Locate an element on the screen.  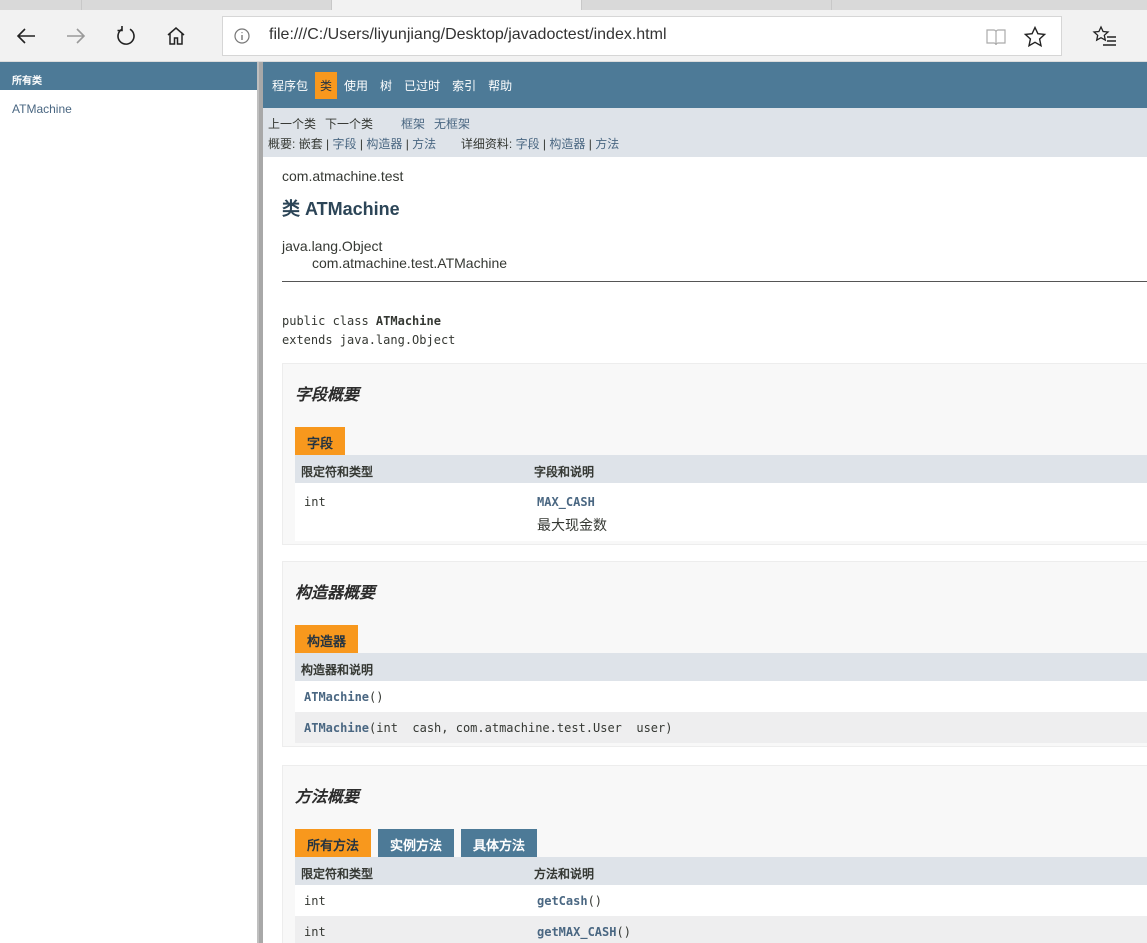
refresh-button is located at coordinates (126, 36).